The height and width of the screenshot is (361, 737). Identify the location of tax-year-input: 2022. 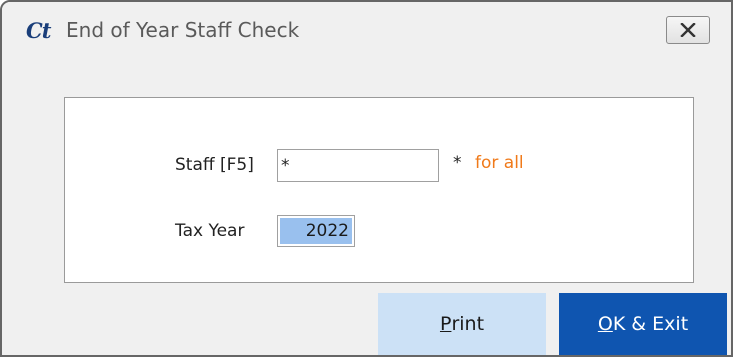
(316, 231).